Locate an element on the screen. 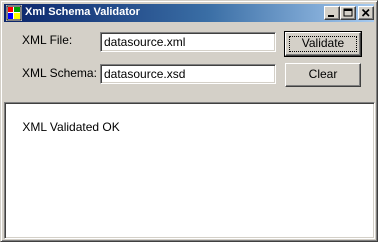  maximize-icon is located at coordinates (348, 12).